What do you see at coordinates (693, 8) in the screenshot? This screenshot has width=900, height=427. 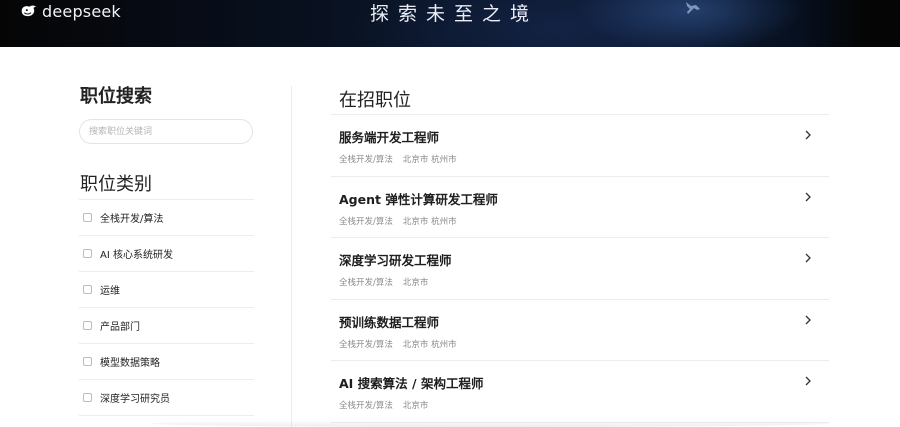 I see `diver-figure` at bounding box center [693, 8].